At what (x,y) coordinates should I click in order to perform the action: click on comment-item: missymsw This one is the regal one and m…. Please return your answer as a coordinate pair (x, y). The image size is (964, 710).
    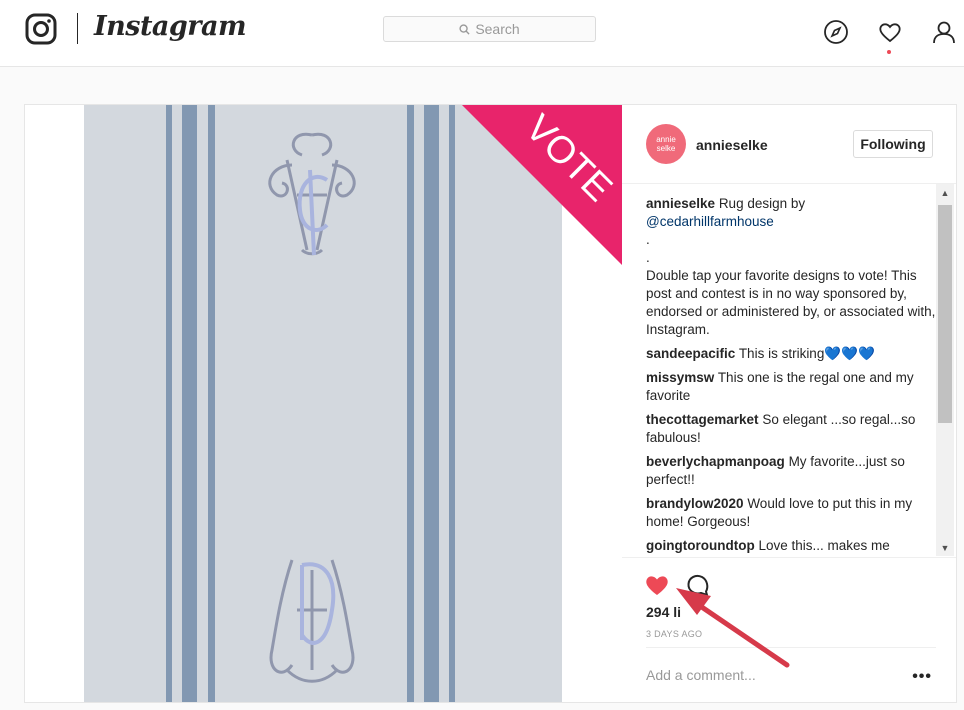
    Looking at the image, I should click on (791, 387).